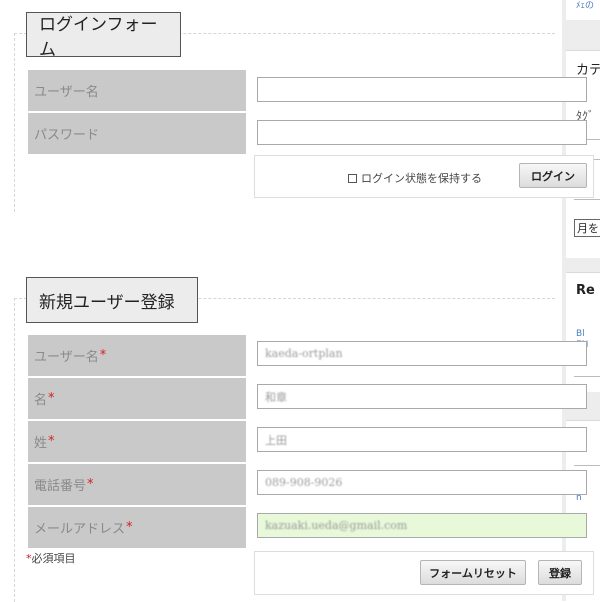 The height and width of the screenshot is (602, 600). Describe the element at coordinates (585, 6) in the screenshot. I see `sidebar-top-link: ﾒｪの` at that location.